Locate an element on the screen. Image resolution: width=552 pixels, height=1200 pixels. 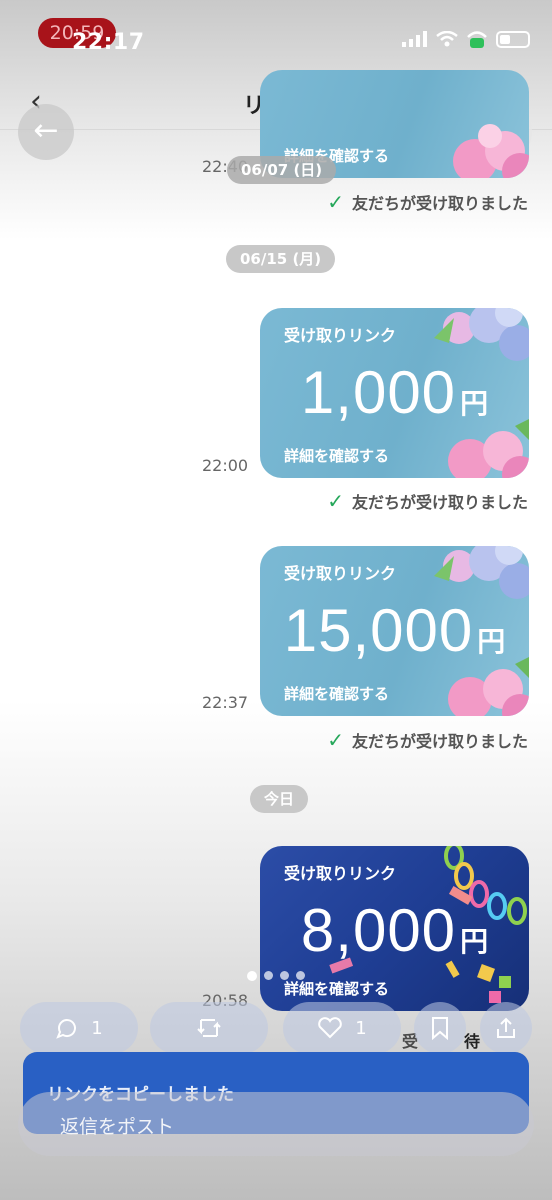
page-dot-active is located at coordinates (252, 976).